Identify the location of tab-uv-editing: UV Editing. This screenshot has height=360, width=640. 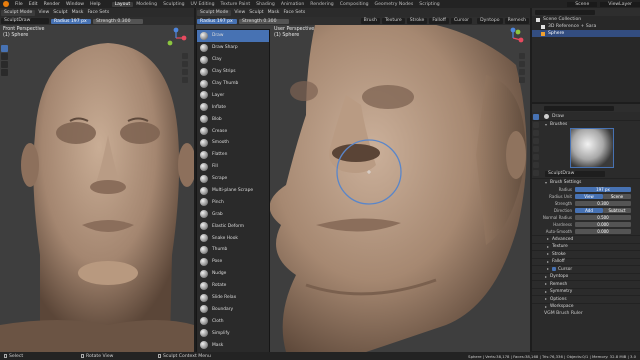
(203, 4).